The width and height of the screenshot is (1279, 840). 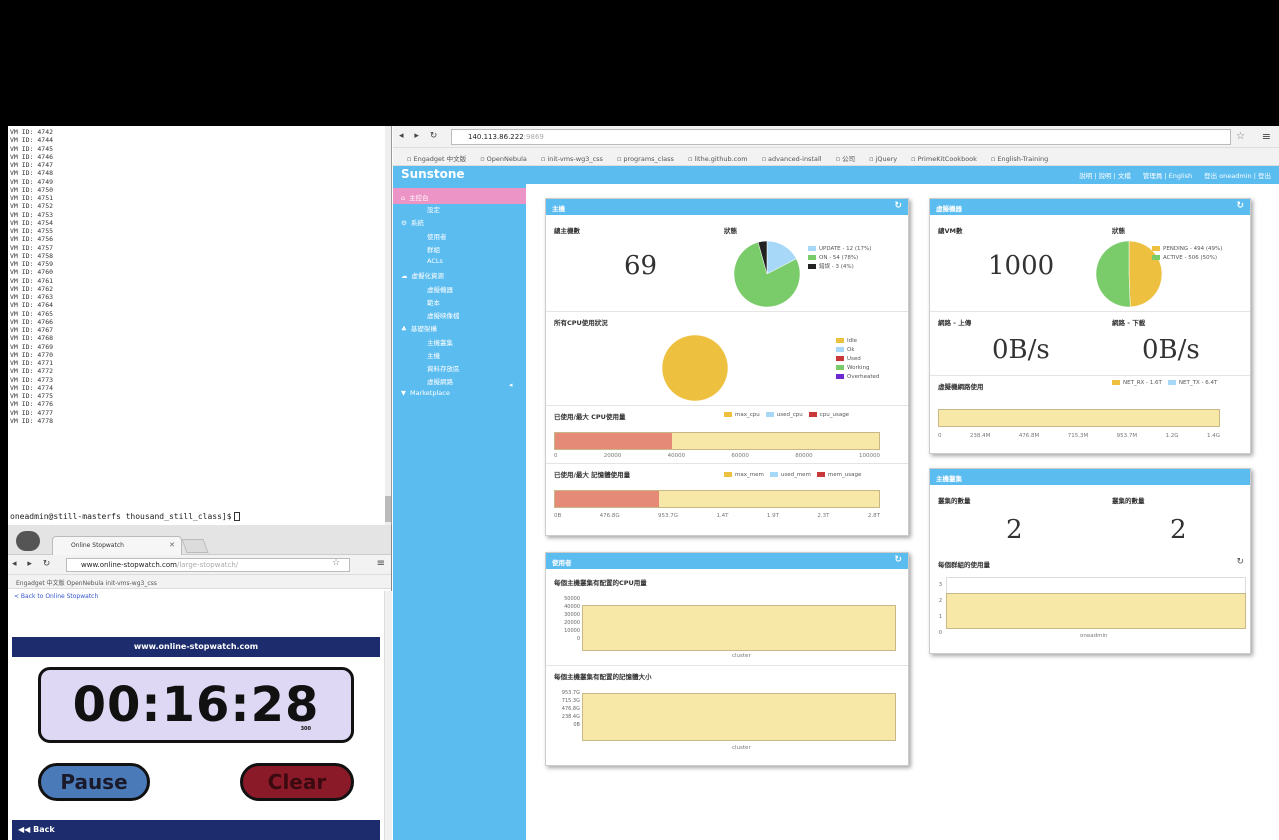 I want to click on terminal-scrollbar, so click(x=388, y=325).